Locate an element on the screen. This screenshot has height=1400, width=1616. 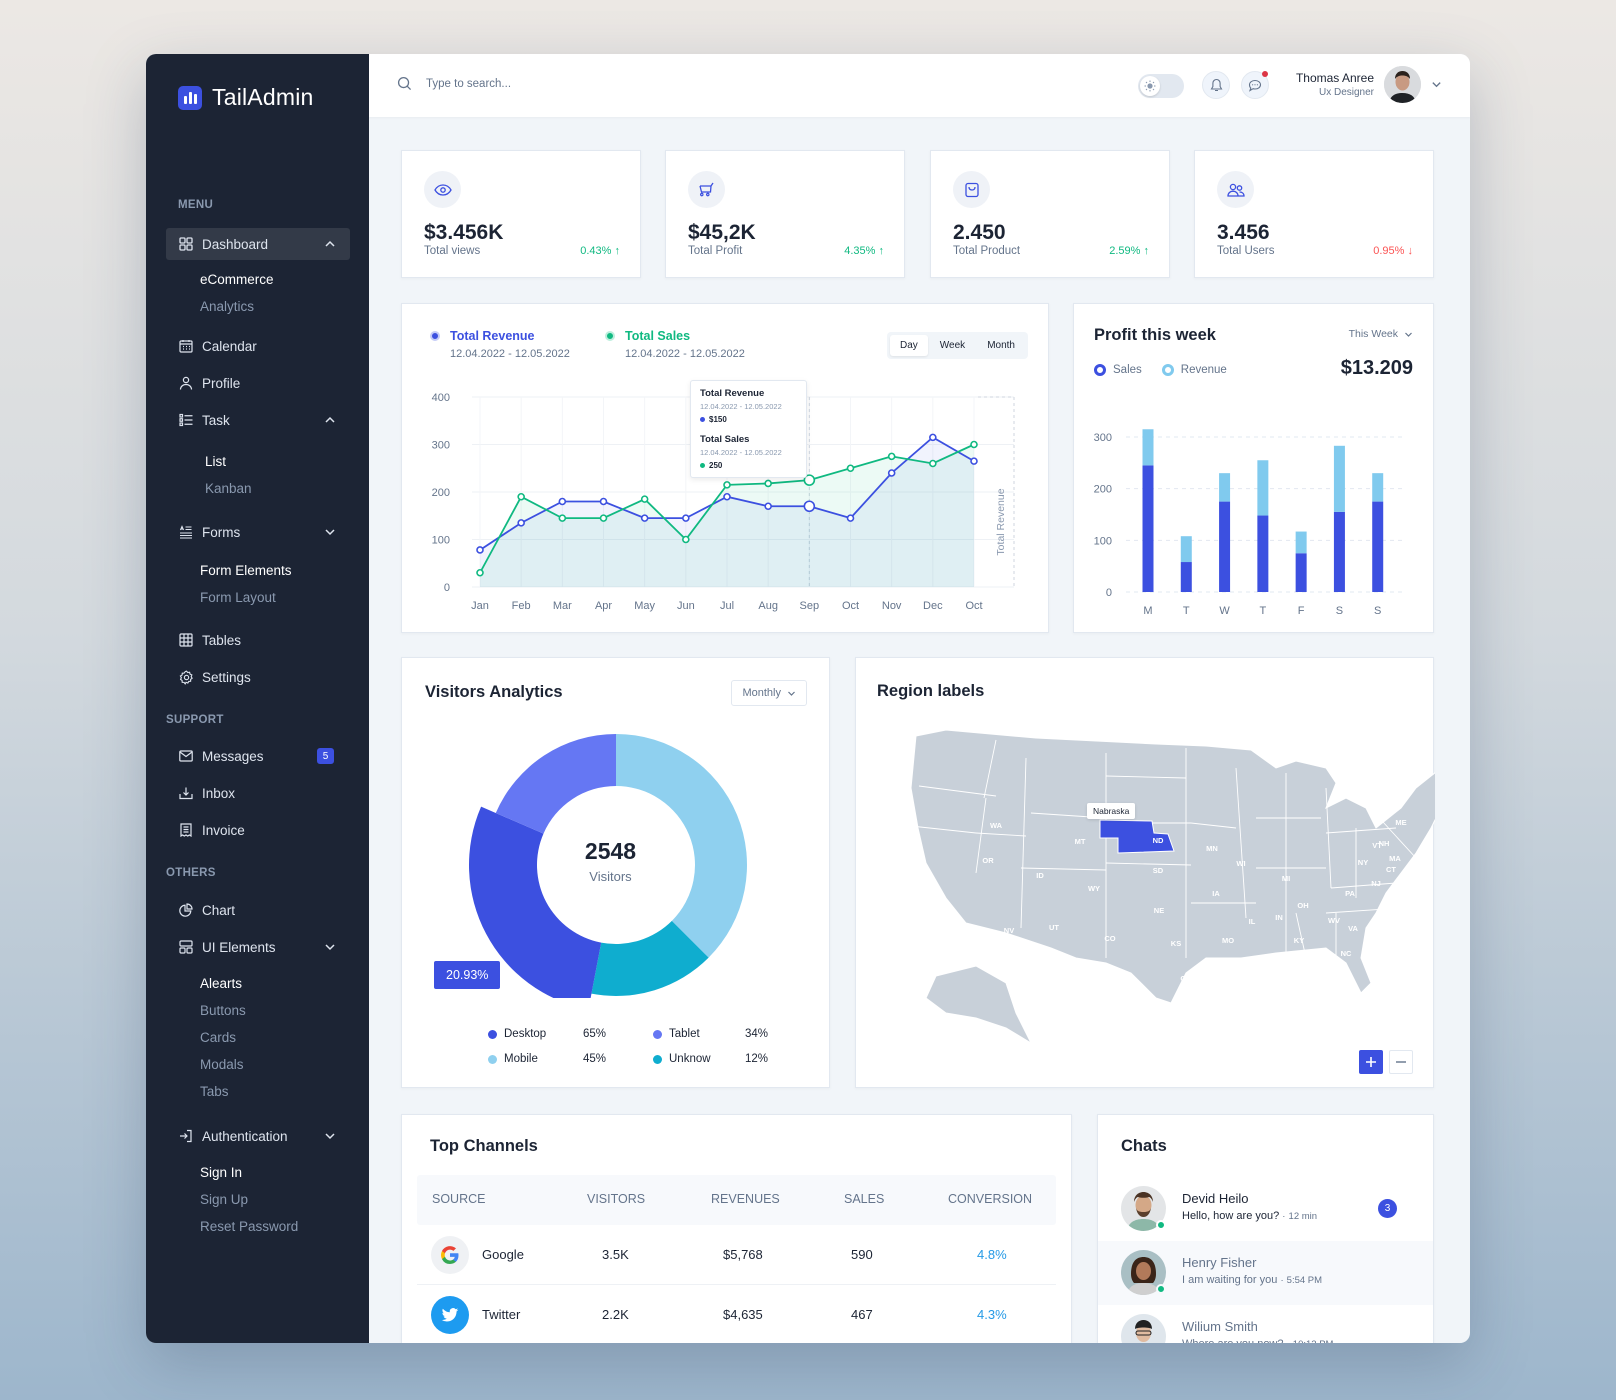
sidebar-subitem-analytics: Analytics is located at coordinates (227, 306).